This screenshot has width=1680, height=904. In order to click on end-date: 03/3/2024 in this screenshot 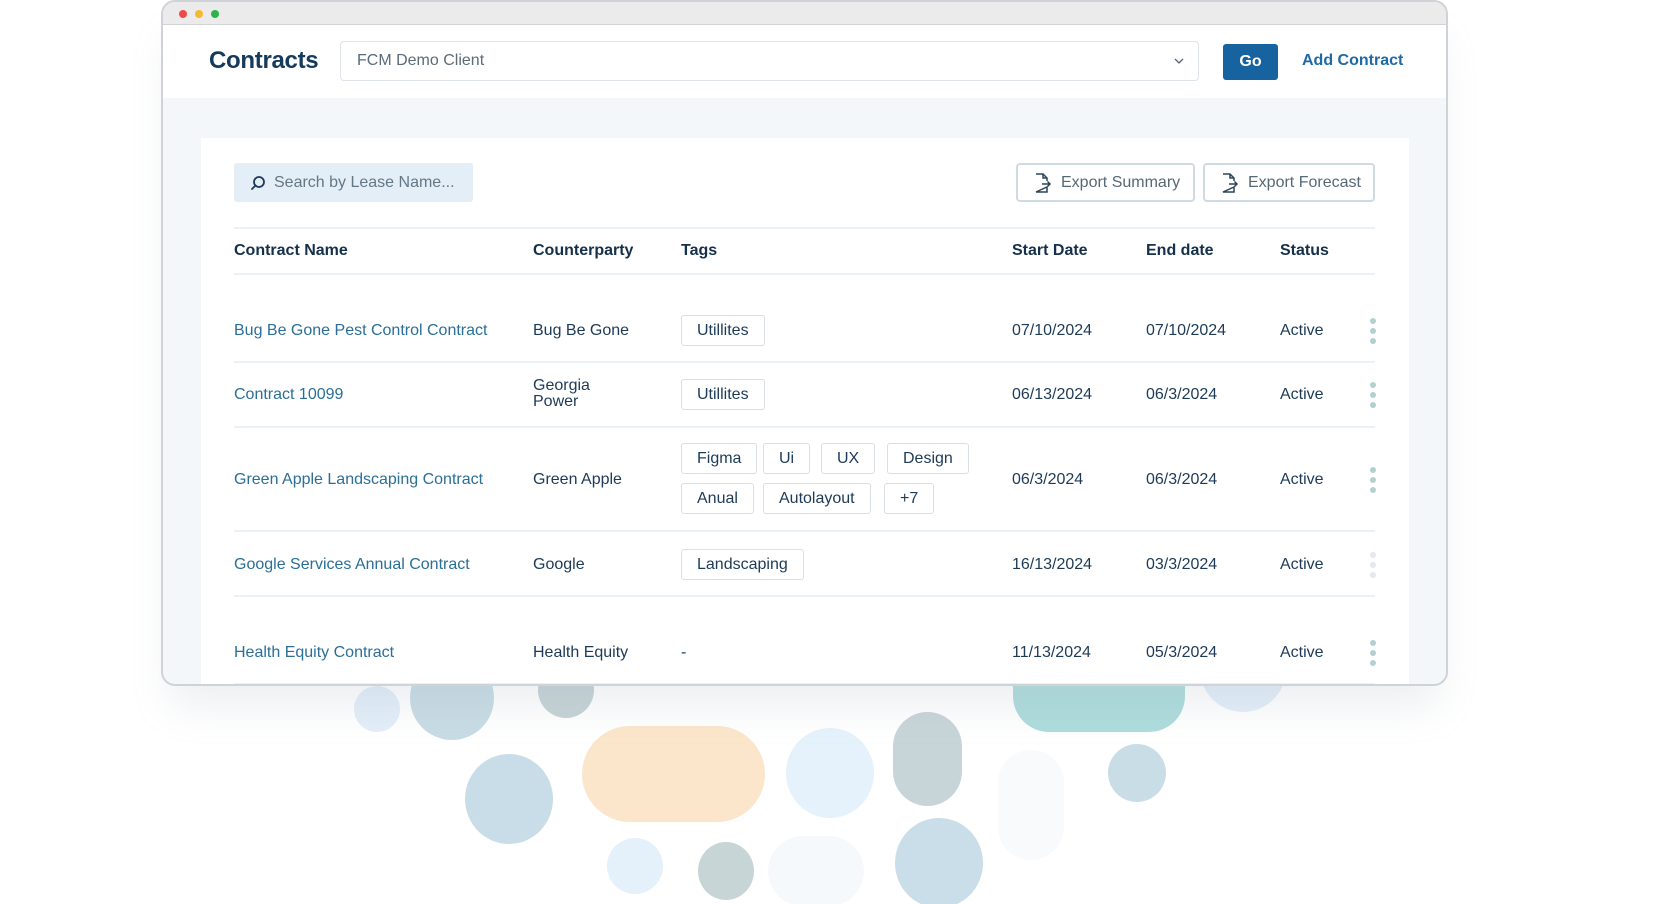, I will do `click(1182, 564)`.